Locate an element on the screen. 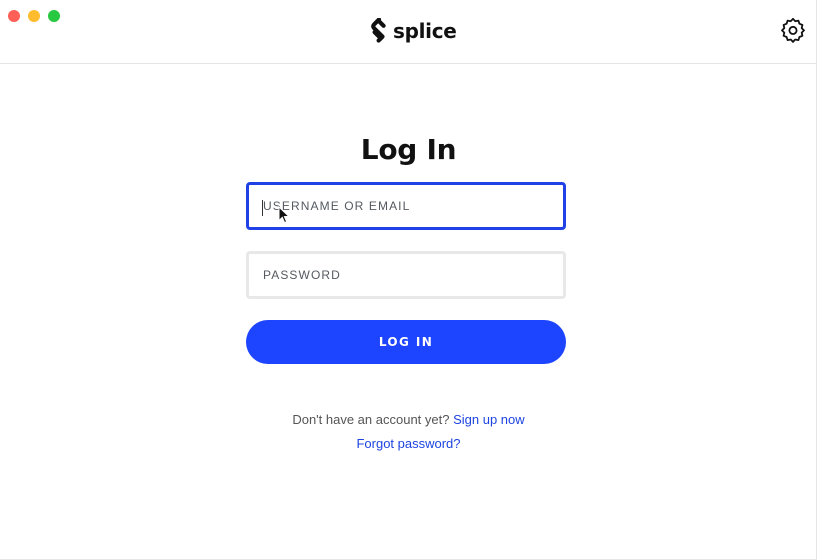  password-field is located at coordinates (406, 275).